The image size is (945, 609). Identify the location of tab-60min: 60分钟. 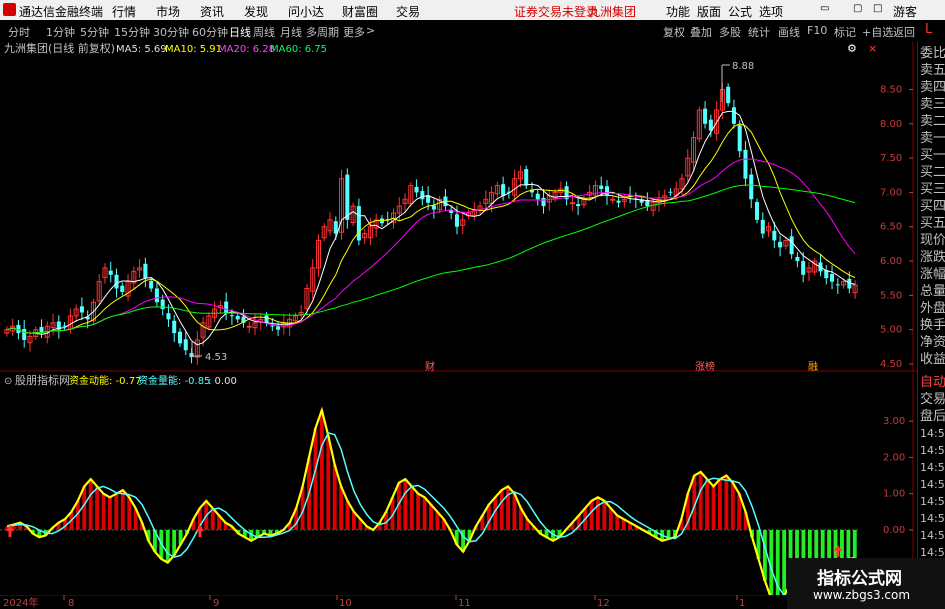
(210, 32).